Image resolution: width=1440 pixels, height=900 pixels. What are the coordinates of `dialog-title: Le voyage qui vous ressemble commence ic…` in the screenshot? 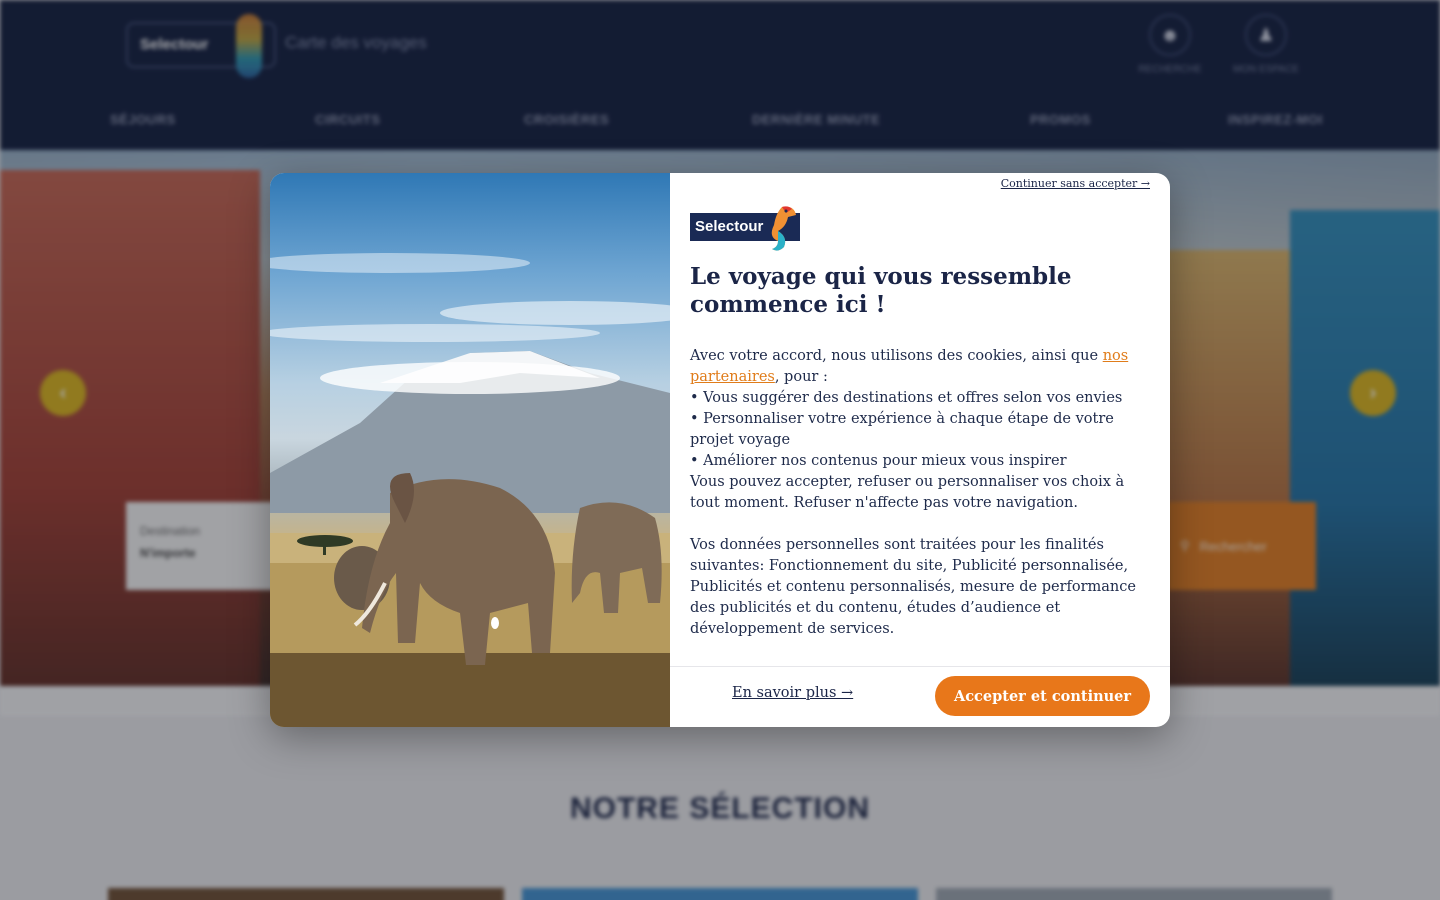 It's located at (881, 290).